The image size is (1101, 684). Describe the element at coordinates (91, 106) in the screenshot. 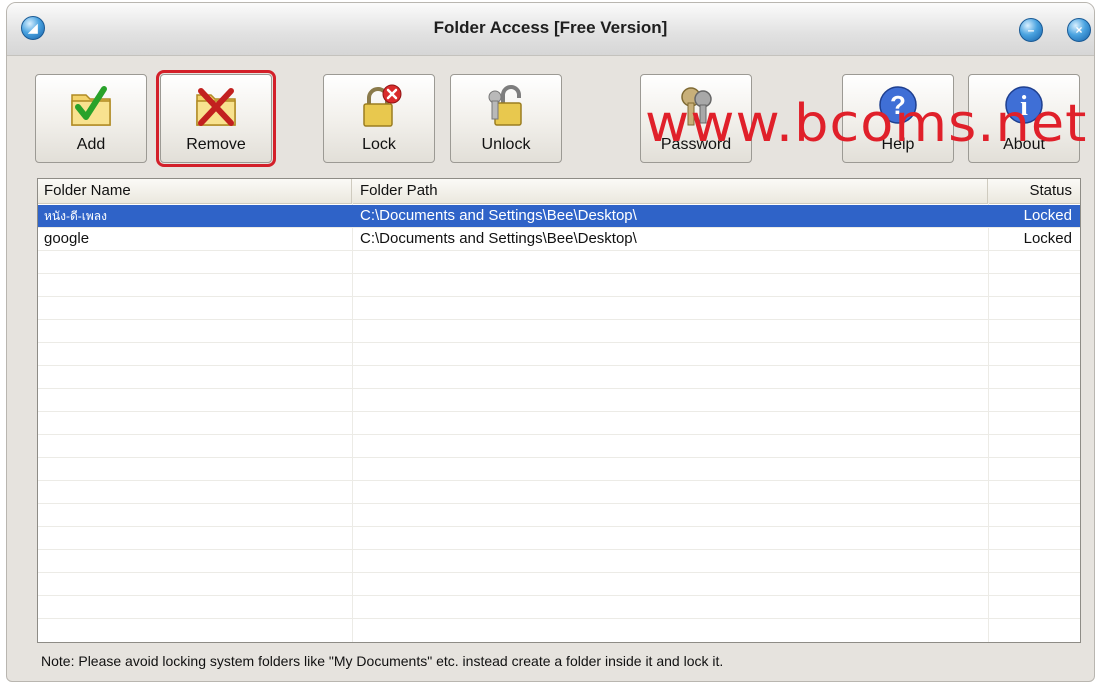

I see `folder-check-icon` at that location.